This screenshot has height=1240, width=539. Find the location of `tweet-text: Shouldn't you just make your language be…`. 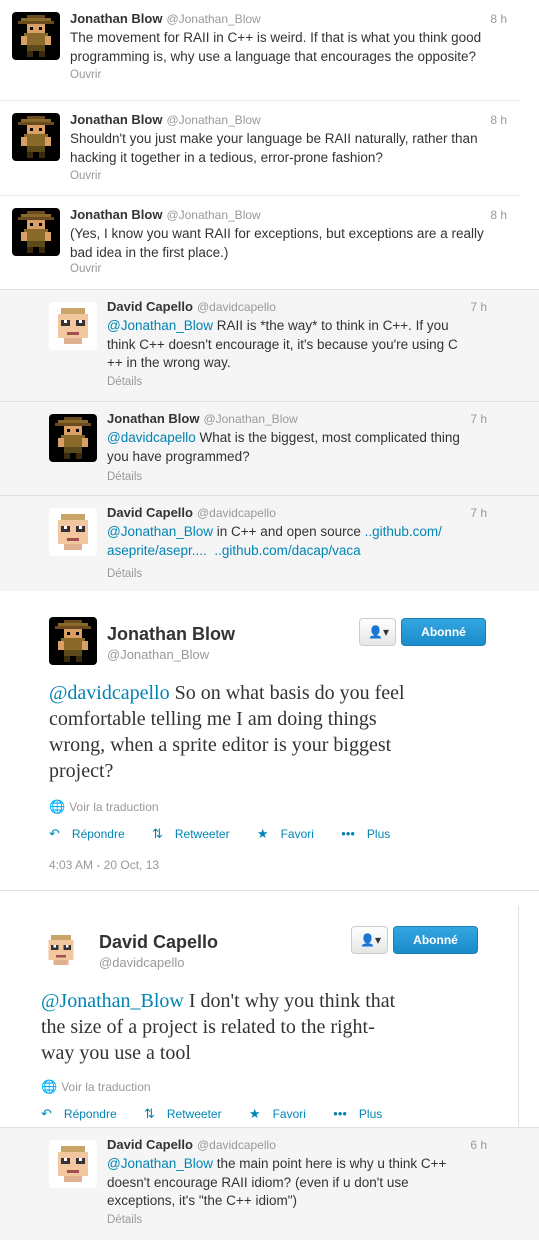

tweet-text: Shouldn't you just make your language be… is located at coordinates (288, 148).